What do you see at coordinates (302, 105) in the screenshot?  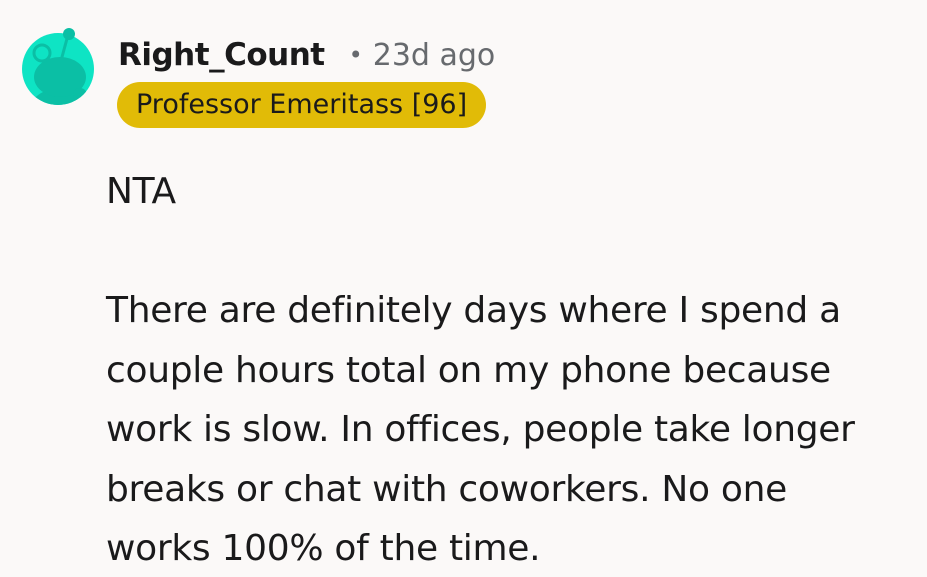 I see `user-flair-badge: Professor Emeritass [96]` at bounding box center [302, 105].